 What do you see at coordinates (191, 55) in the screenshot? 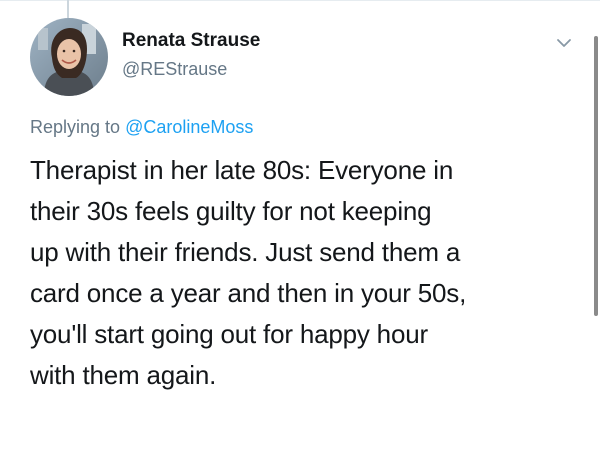
I see `author-block: Renata Strause @REStrause` at bounding box center [191, 55].